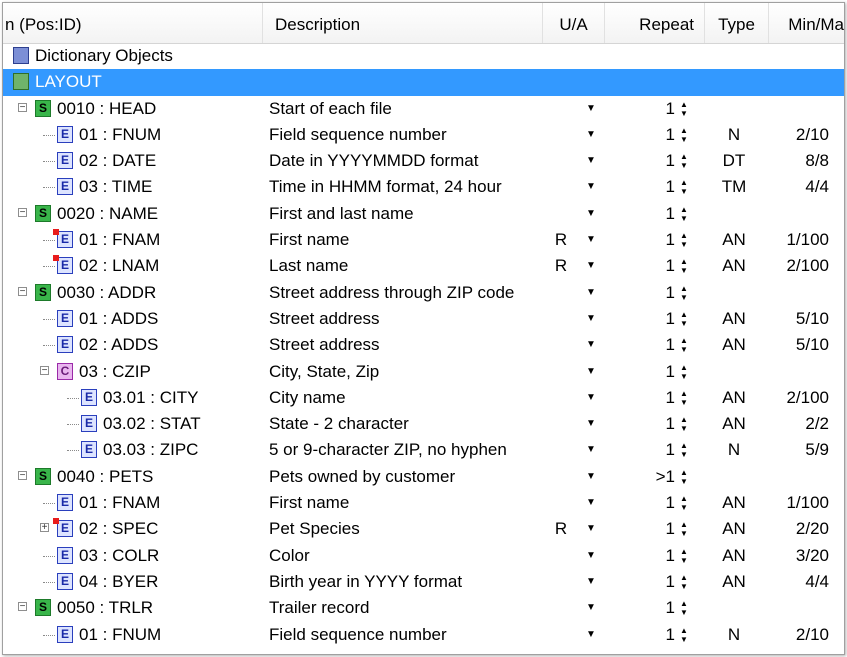 The height and width of the screenshot is (657, 847). What do you see at coordinates (423, 529) in the screenshot?
I see `tree-row: + E 02 : SPEC Pet Species R 1 AN 2/20 ▼ ▲ ▼` at bounding box center [423, 529].